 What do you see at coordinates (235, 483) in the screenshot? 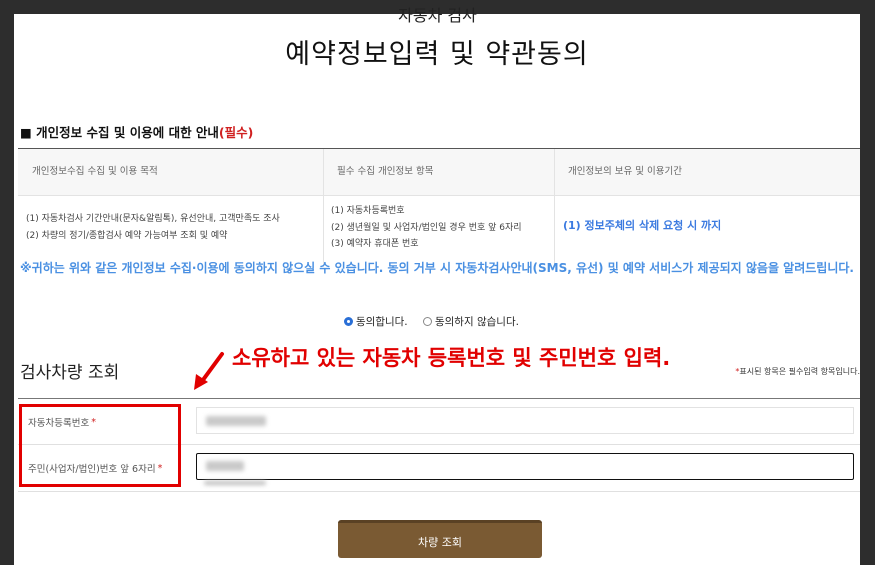
I see `redacted-autofill` at bounding box center [235, 483].